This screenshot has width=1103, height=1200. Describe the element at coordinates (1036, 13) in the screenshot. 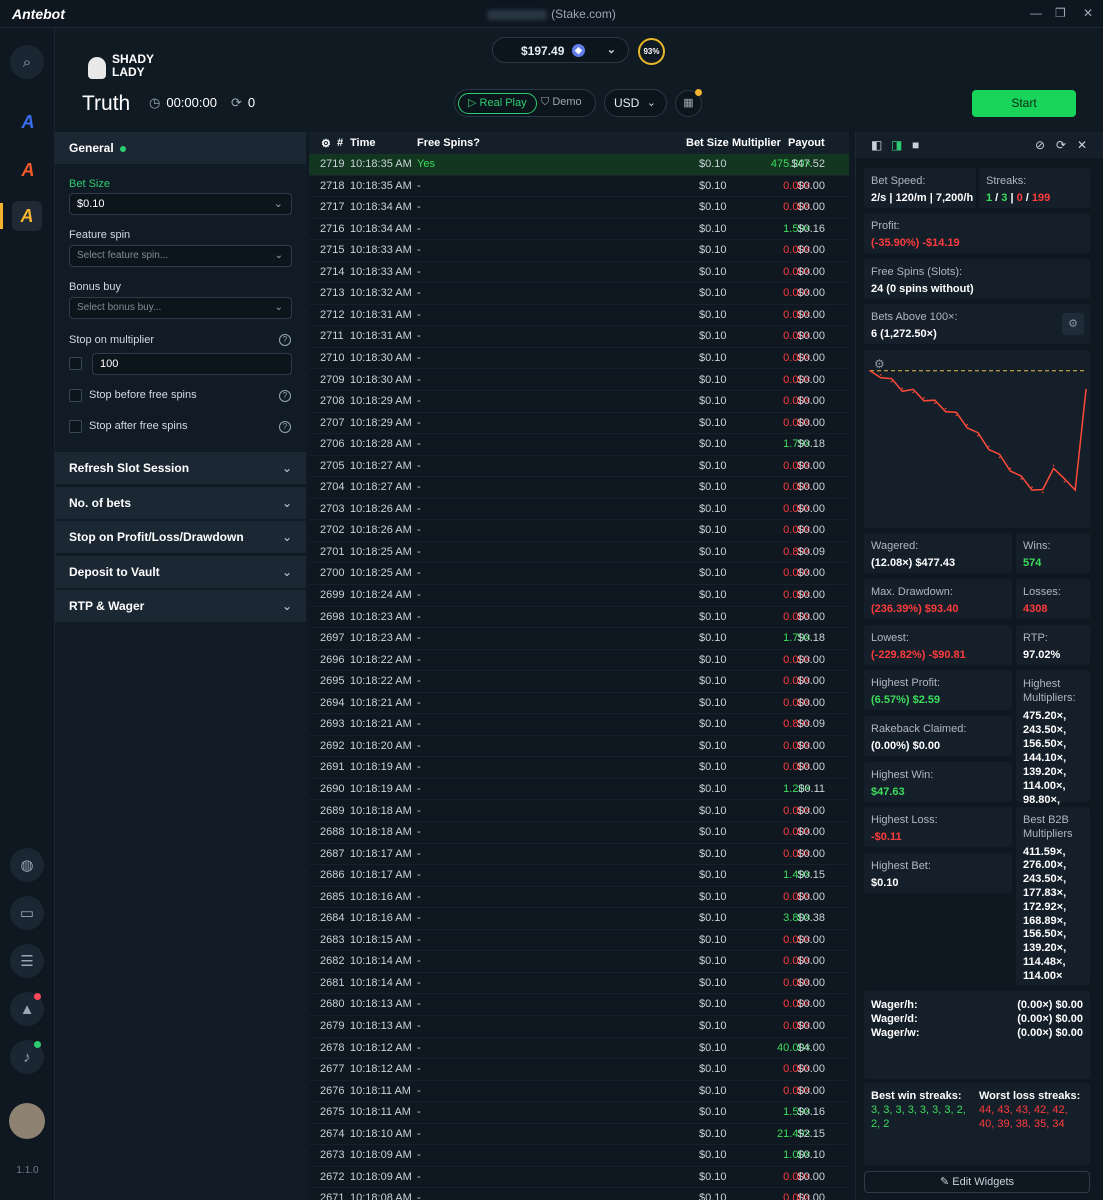

I see `minimize-icon: —` at that location.